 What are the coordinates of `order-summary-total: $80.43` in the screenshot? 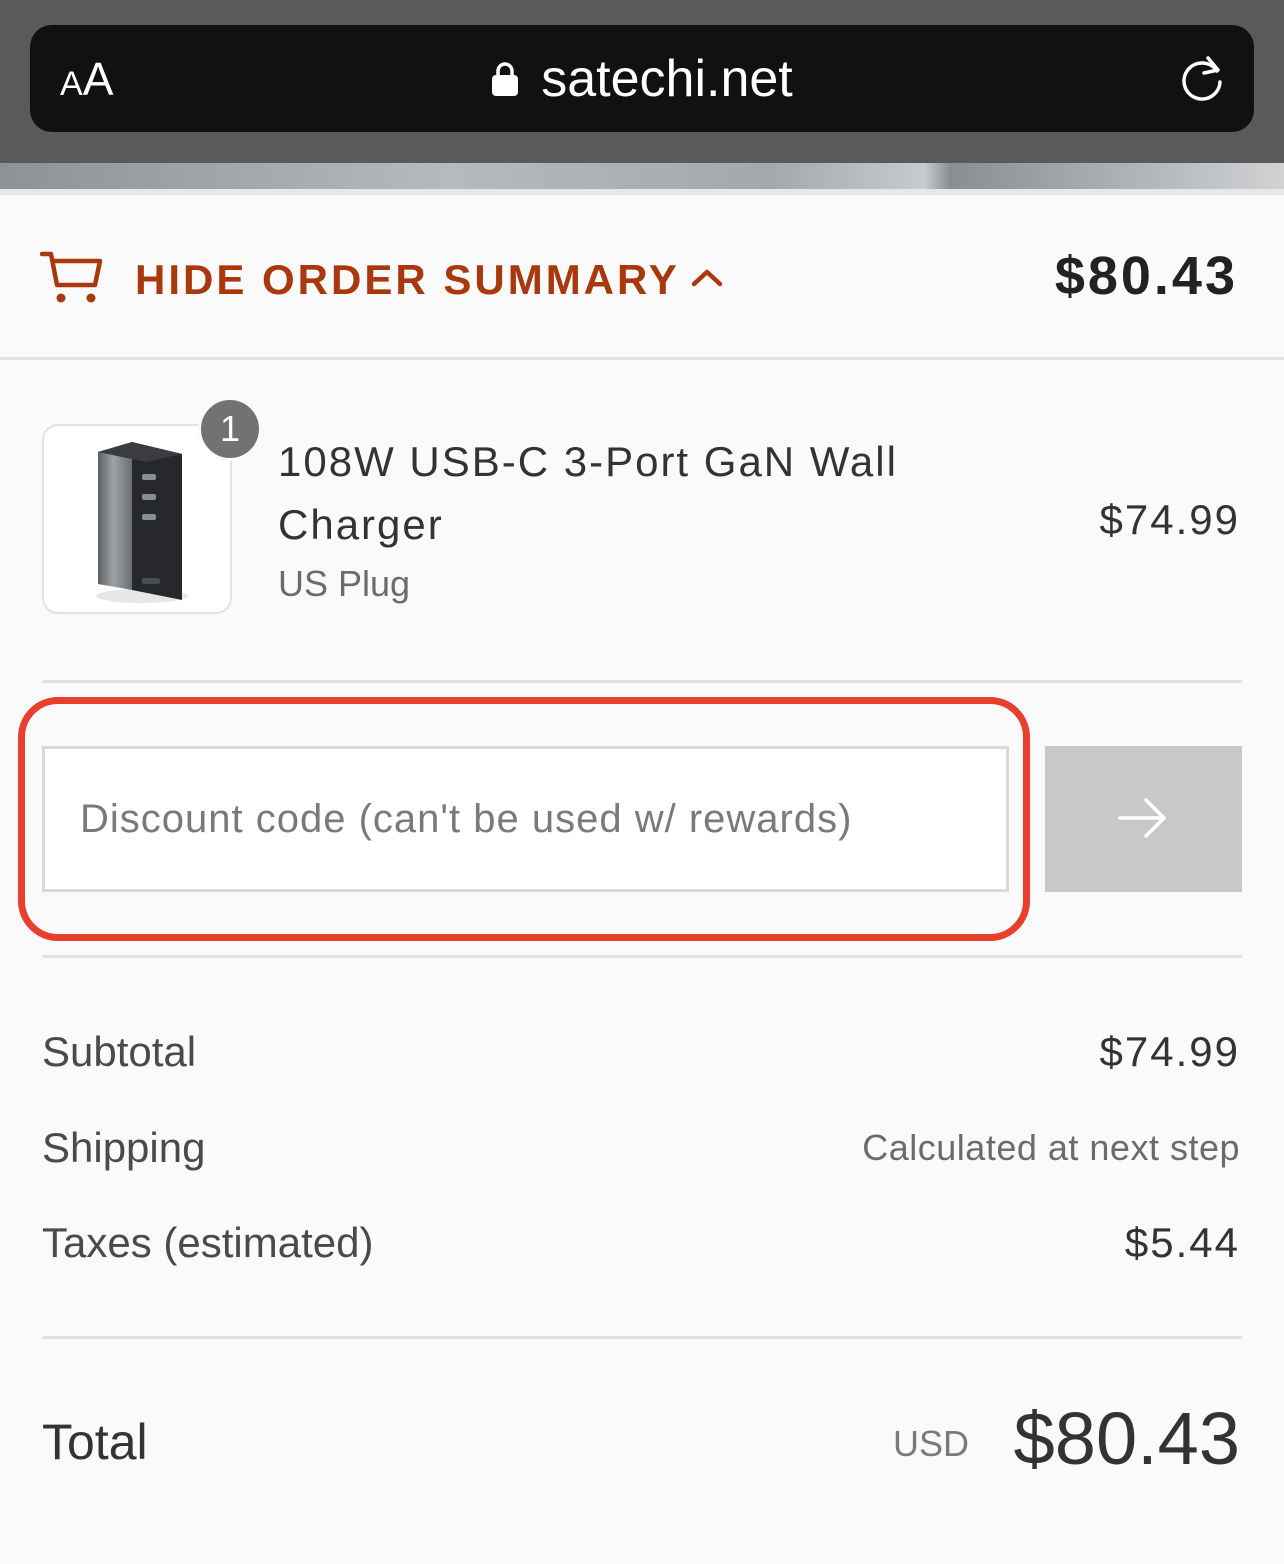 It's located at (1146, 276).